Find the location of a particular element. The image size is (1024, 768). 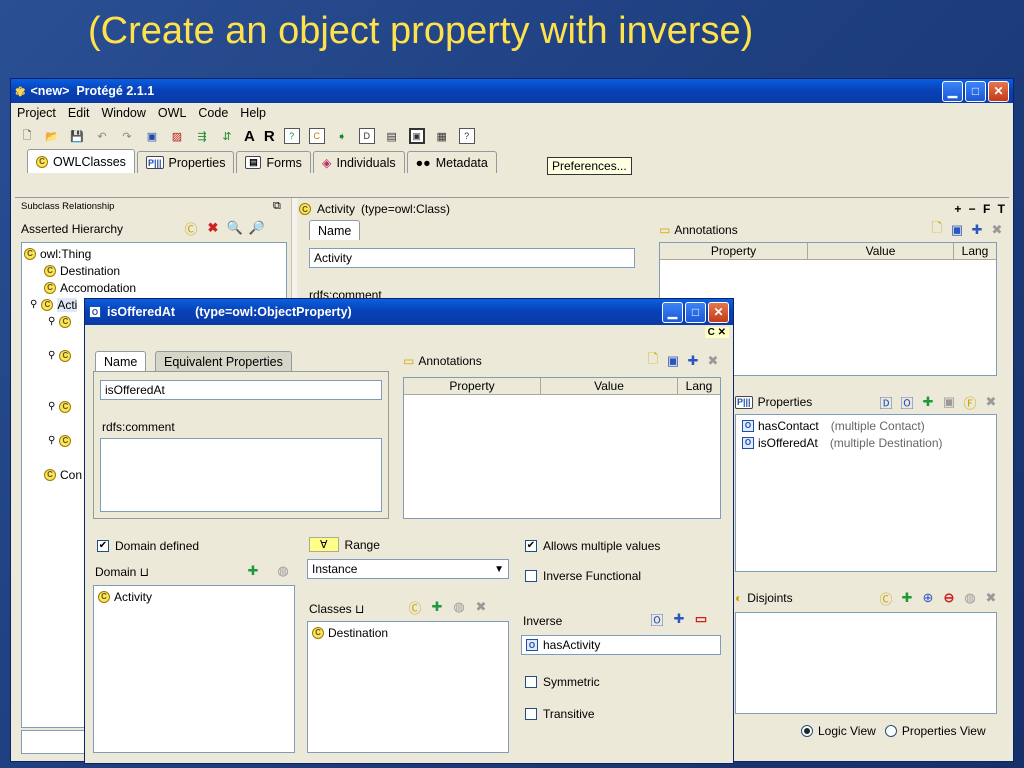

find-next-icon: 🔎 is located at coordinates (257, 228).